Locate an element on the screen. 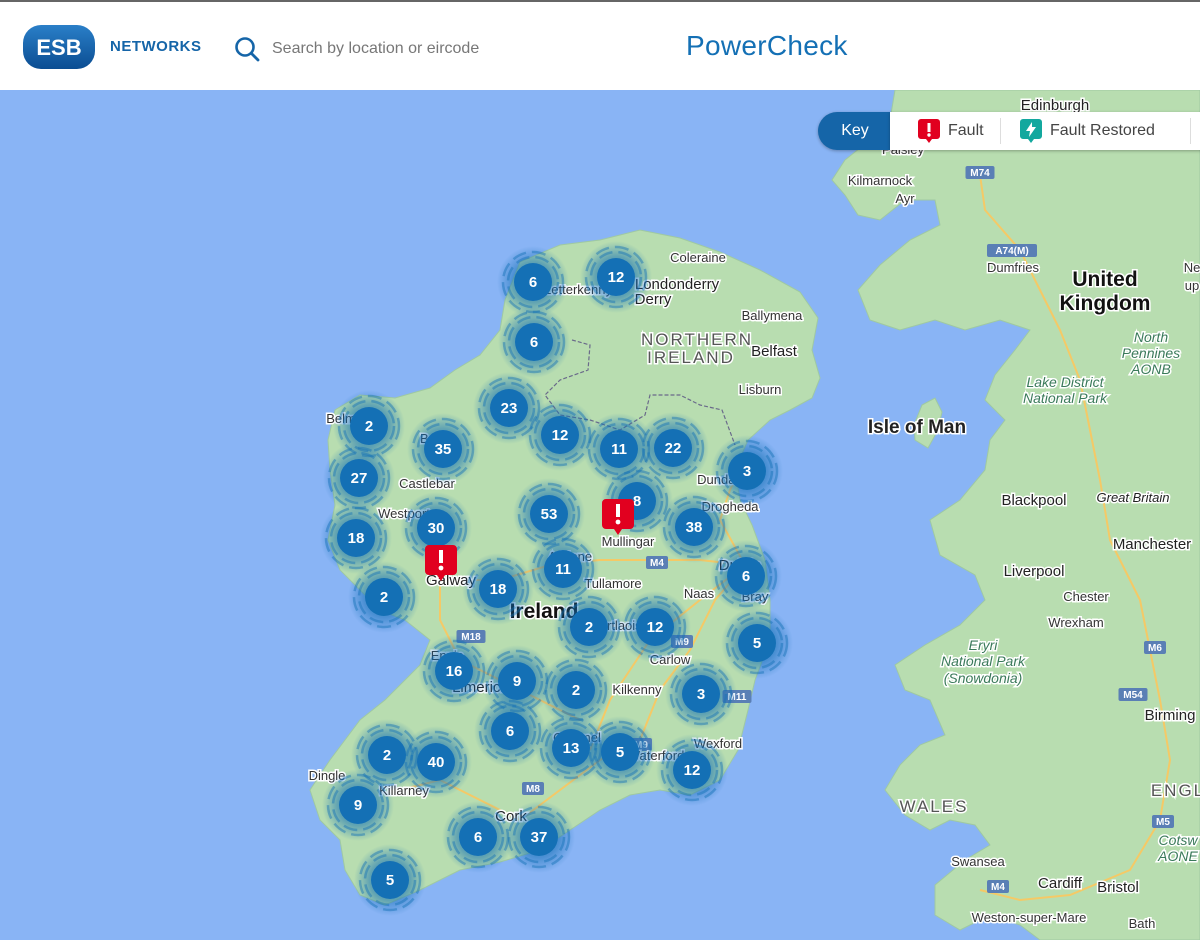  map-label-town: Coleraine is located at coordinates (698, 257).